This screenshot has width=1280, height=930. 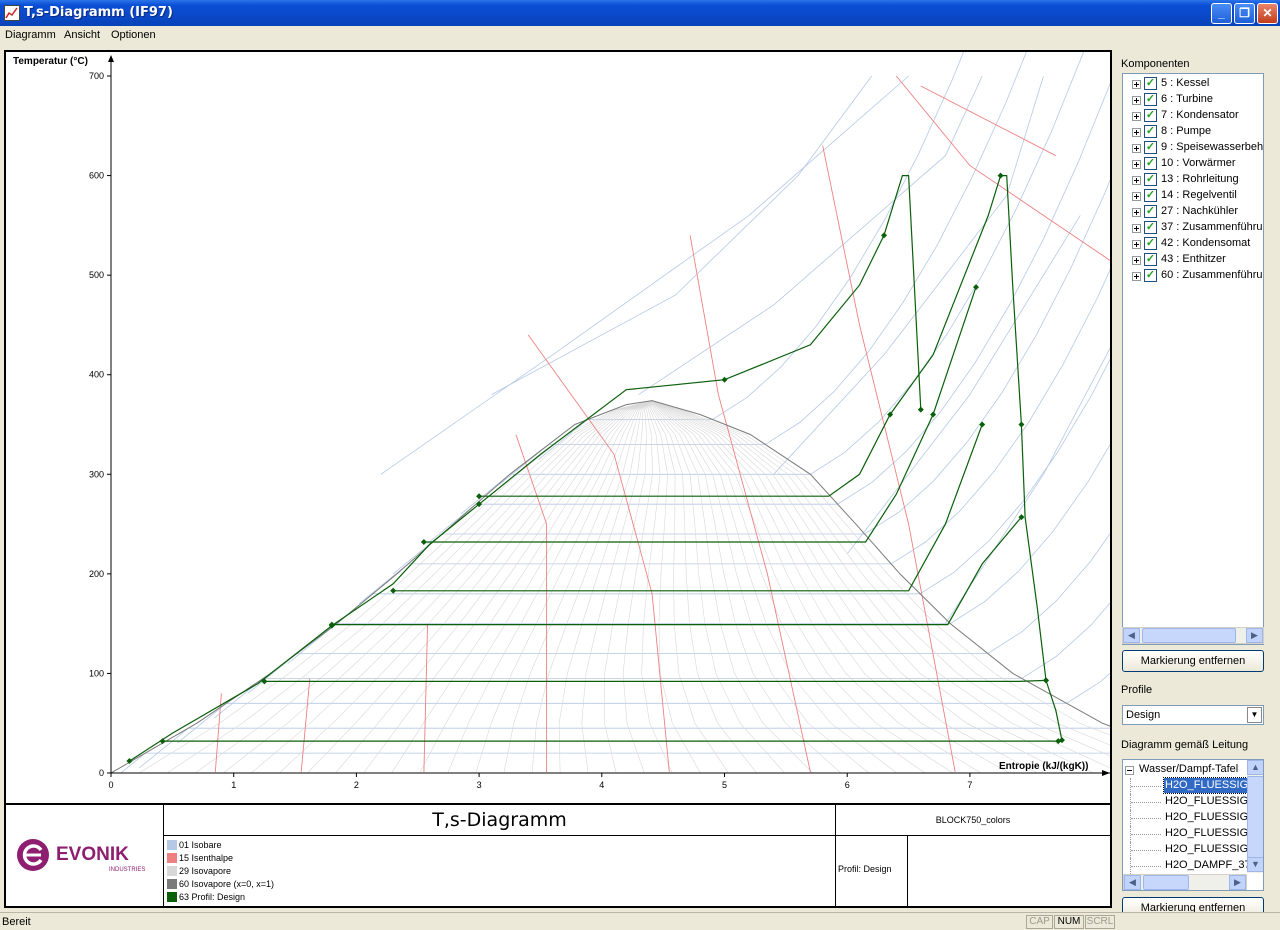 I want to click on komponente-item: ✓ 8 : Pumpe, so click(x=1193, y=132).